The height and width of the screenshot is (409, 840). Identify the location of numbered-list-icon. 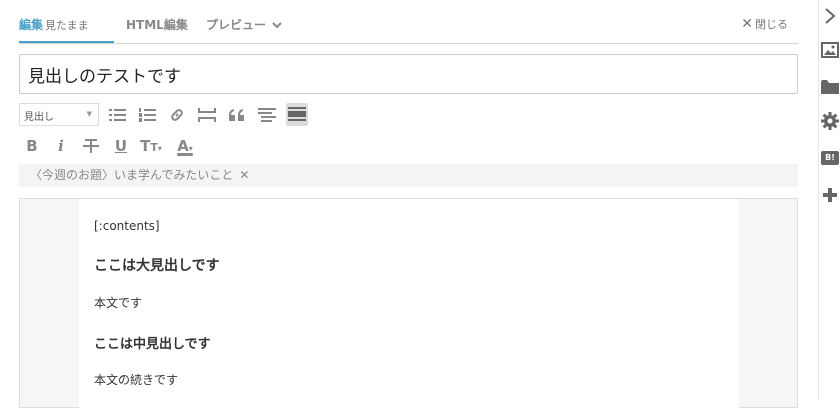
(148, 114).